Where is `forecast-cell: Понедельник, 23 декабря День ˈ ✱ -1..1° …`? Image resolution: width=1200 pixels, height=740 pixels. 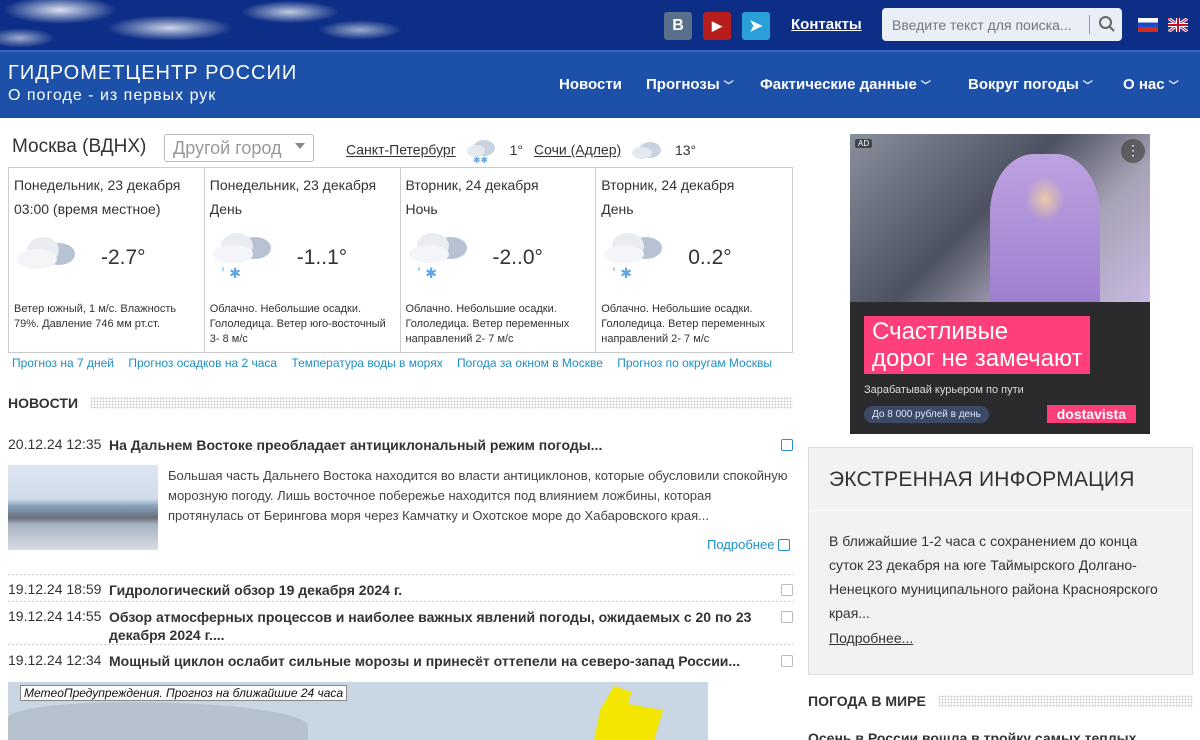
forecast-cell: Понедельник, 23 декабря День ˈ ✱ -1..1° … is located at coordinates (302, 260).